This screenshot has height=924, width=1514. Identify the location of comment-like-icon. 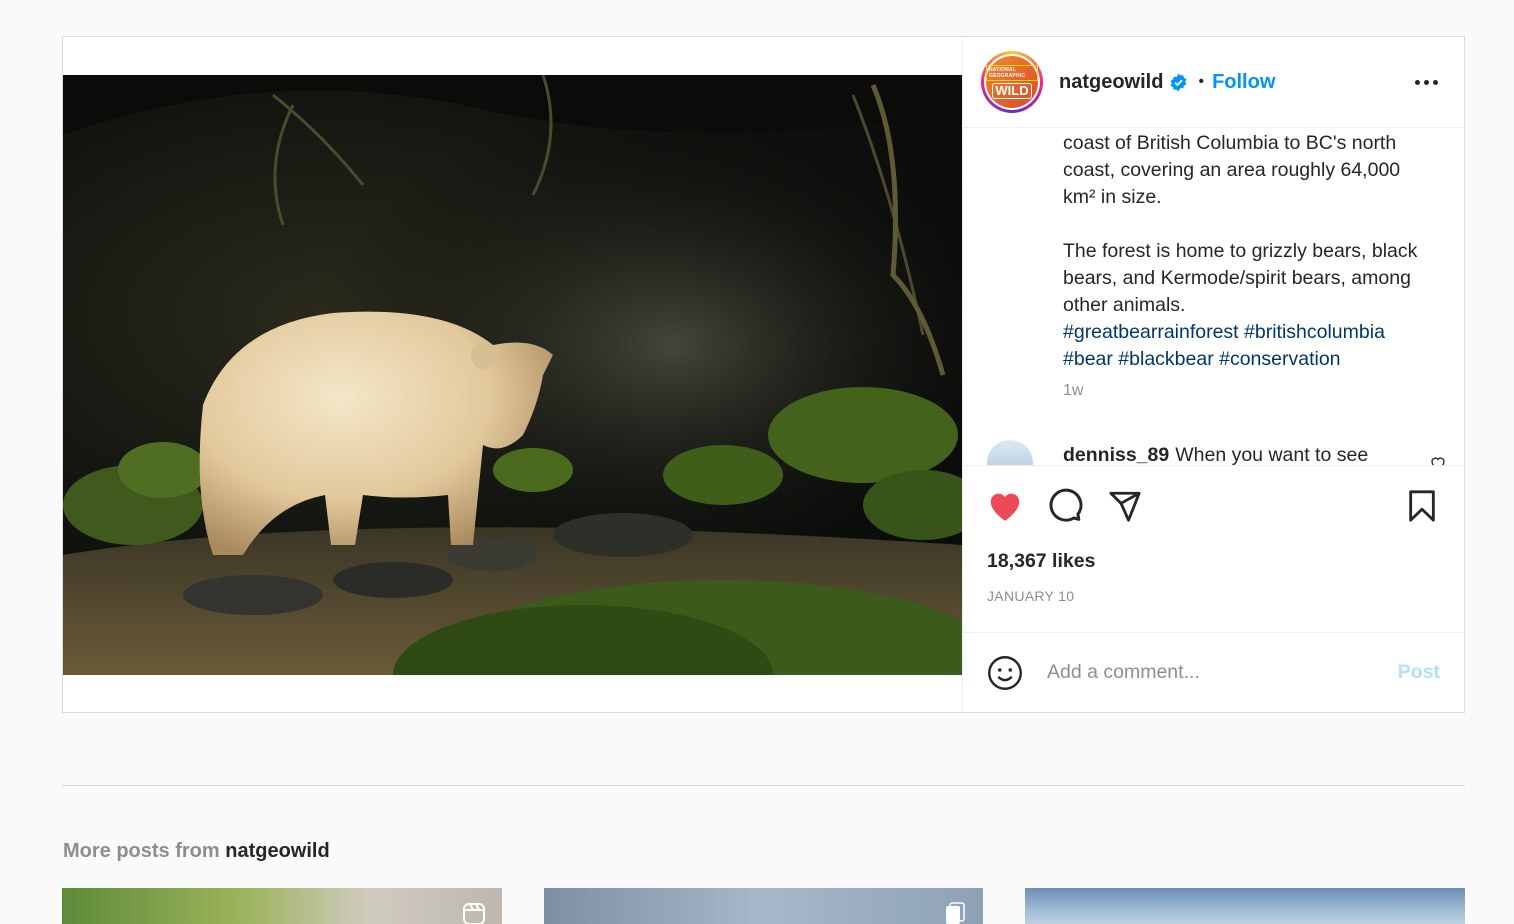
(1438, 459).